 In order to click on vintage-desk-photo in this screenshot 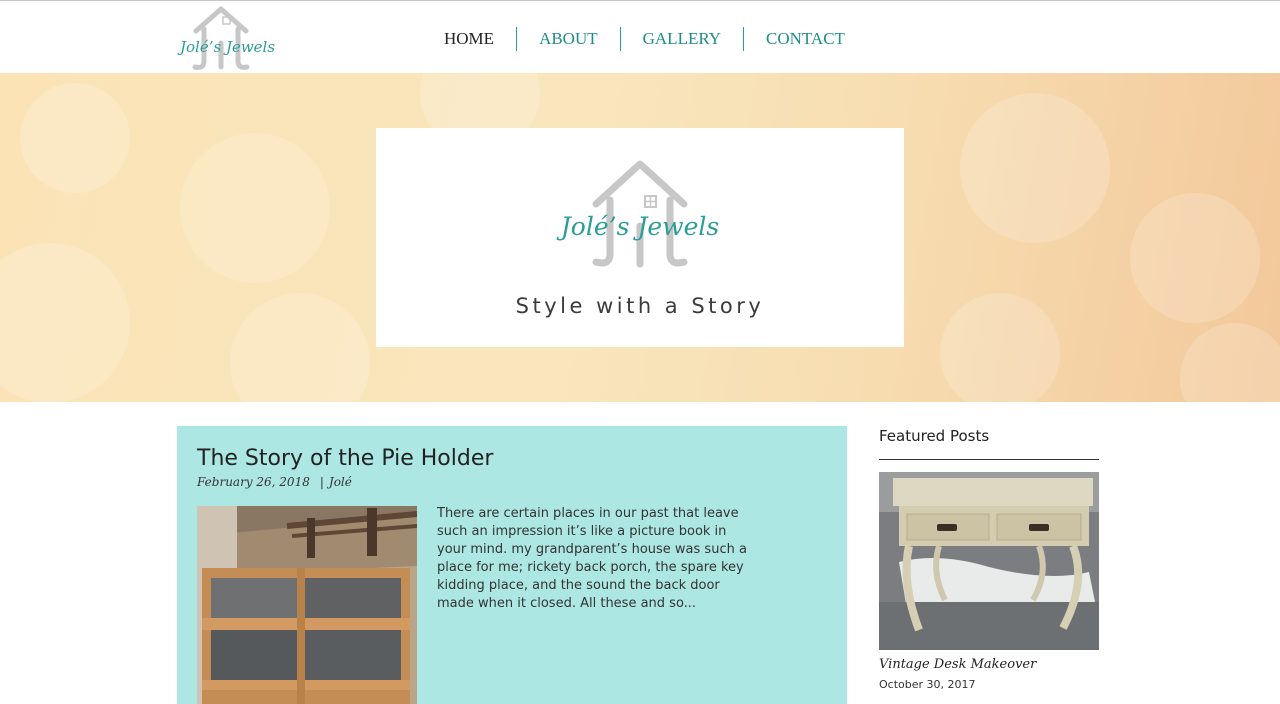, I will do `click(989, 561)`.